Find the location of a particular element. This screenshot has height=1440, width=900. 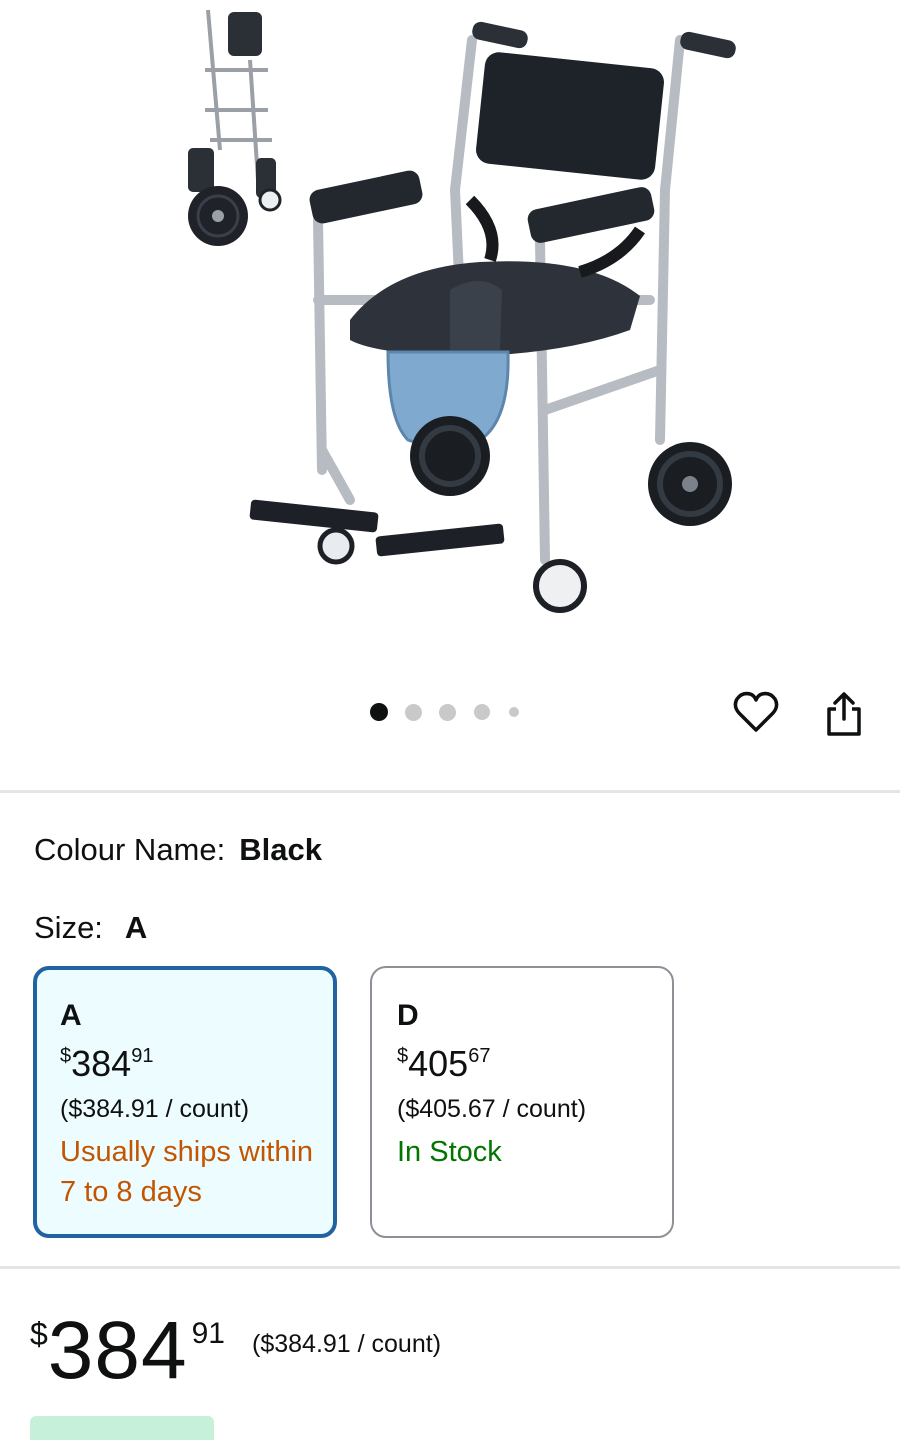

savings-badge is located at coordinates (122, 1428).